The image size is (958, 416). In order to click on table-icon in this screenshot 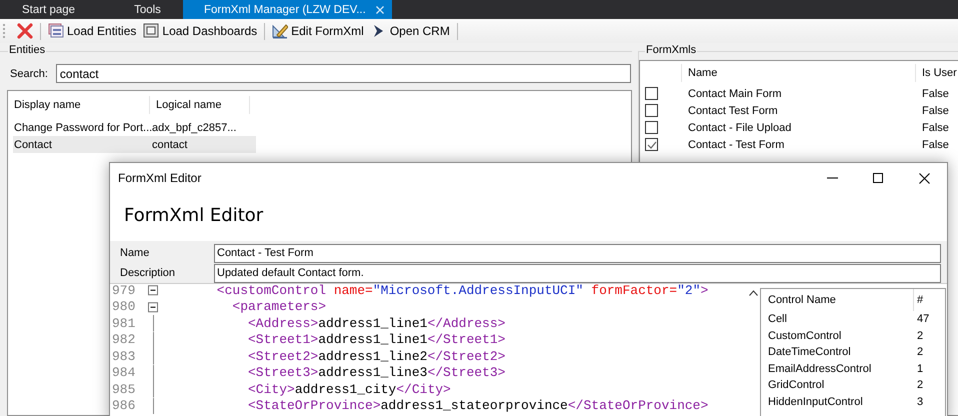, I will do `click(56, 31)`.